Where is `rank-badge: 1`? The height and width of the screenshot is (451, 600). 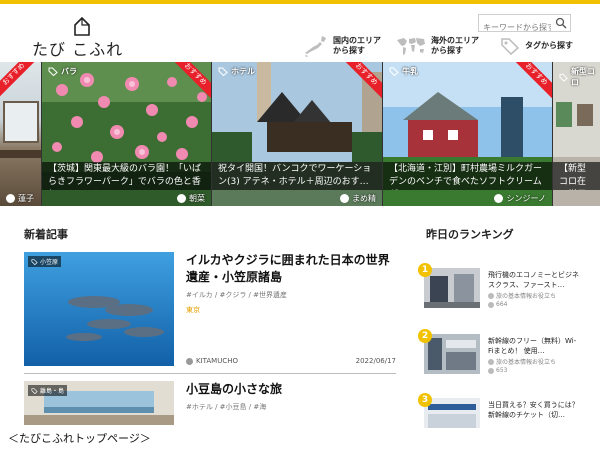
rank-badge: 1 is located at coordinates (425, 270).